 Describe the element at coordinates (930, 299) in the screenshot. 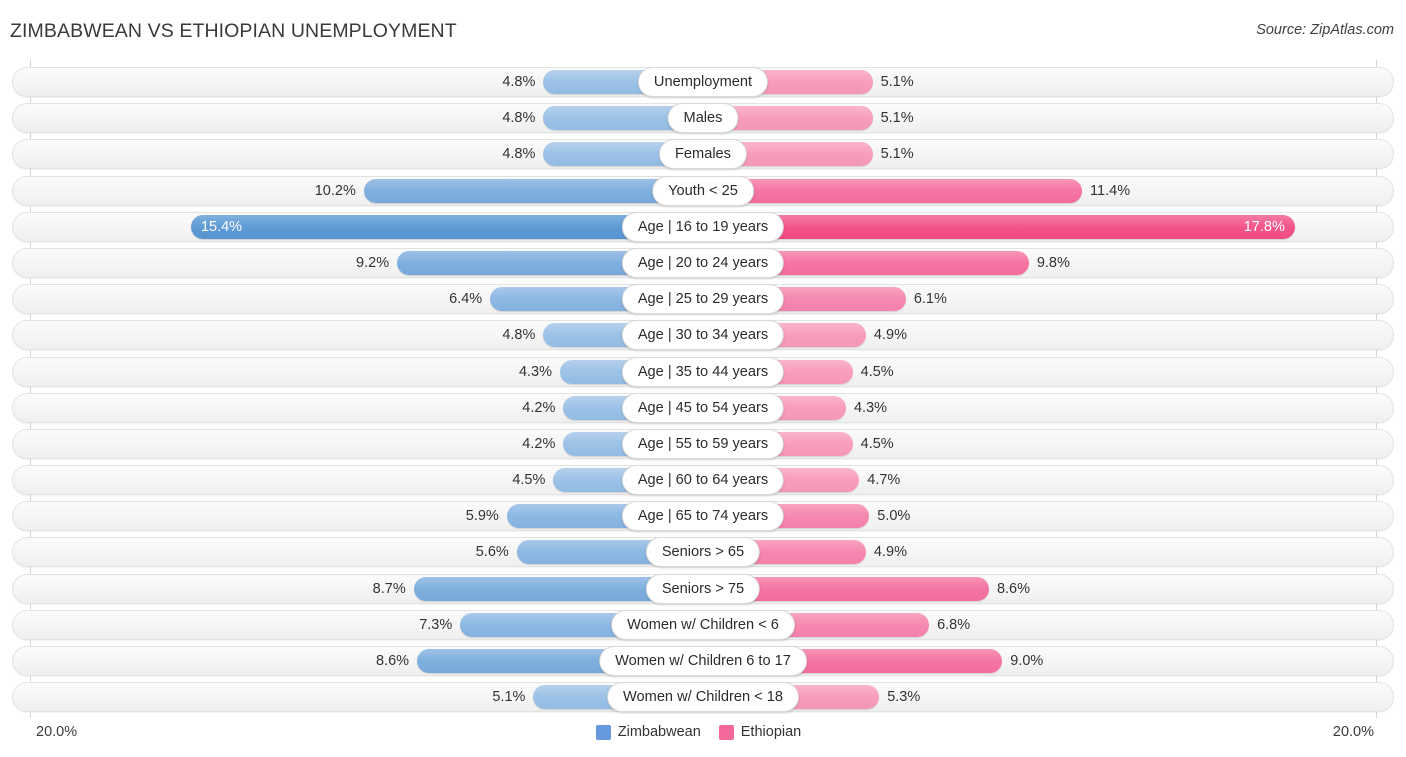

I see `value-label-ethiopian: 6.1%` at that location.